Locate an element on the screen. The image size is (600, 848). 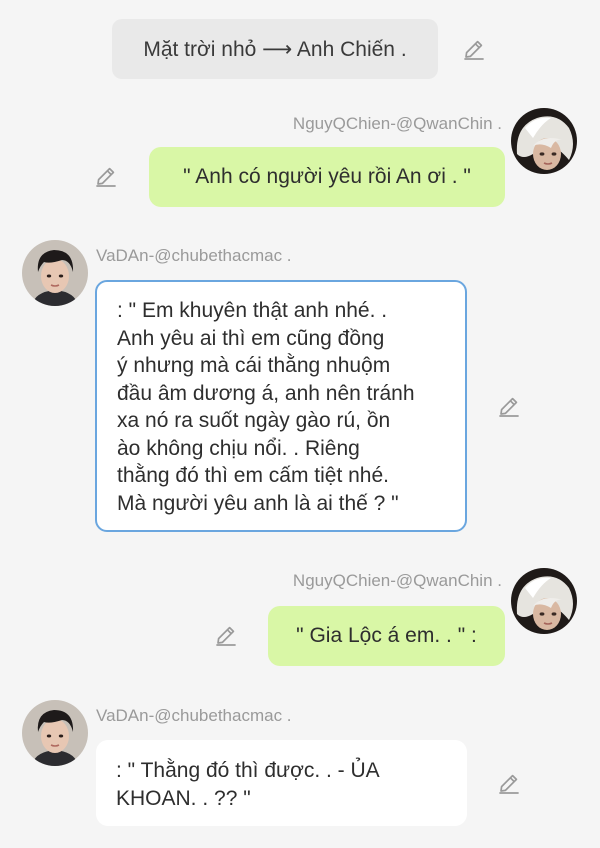
message-line: thằng đó thì em cấm tiệt nhé. is located at coordinates (253, 475).